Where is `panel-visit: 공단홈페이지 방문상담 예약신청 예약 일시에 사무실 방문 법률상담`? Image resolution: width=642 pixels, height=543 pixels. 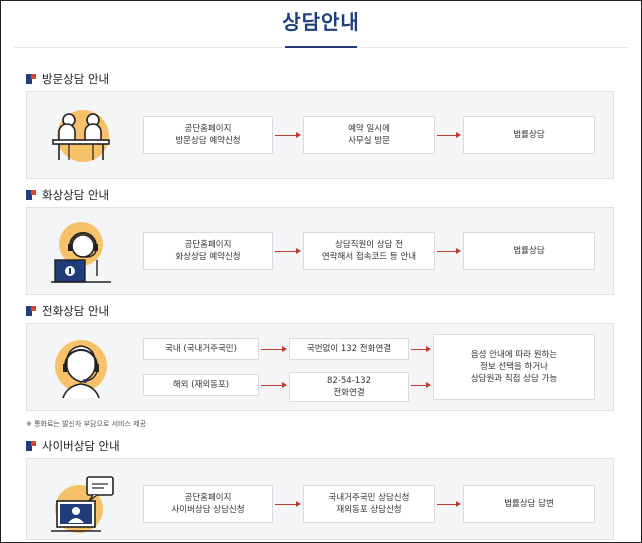 panel-visit: 공단홈페이지 방문상담 예약신청 예약 일시에 사무실 방문 법률상담 is located at coordinates (320, 135).